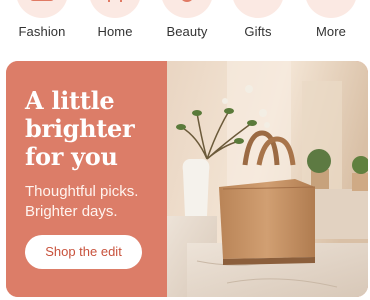 The width and height of the screenshot is (370, 300). What do you see at coordinates (258, 31) in the screenshot?
I see `category-label: Gifts` at bounding box center [258, 31].